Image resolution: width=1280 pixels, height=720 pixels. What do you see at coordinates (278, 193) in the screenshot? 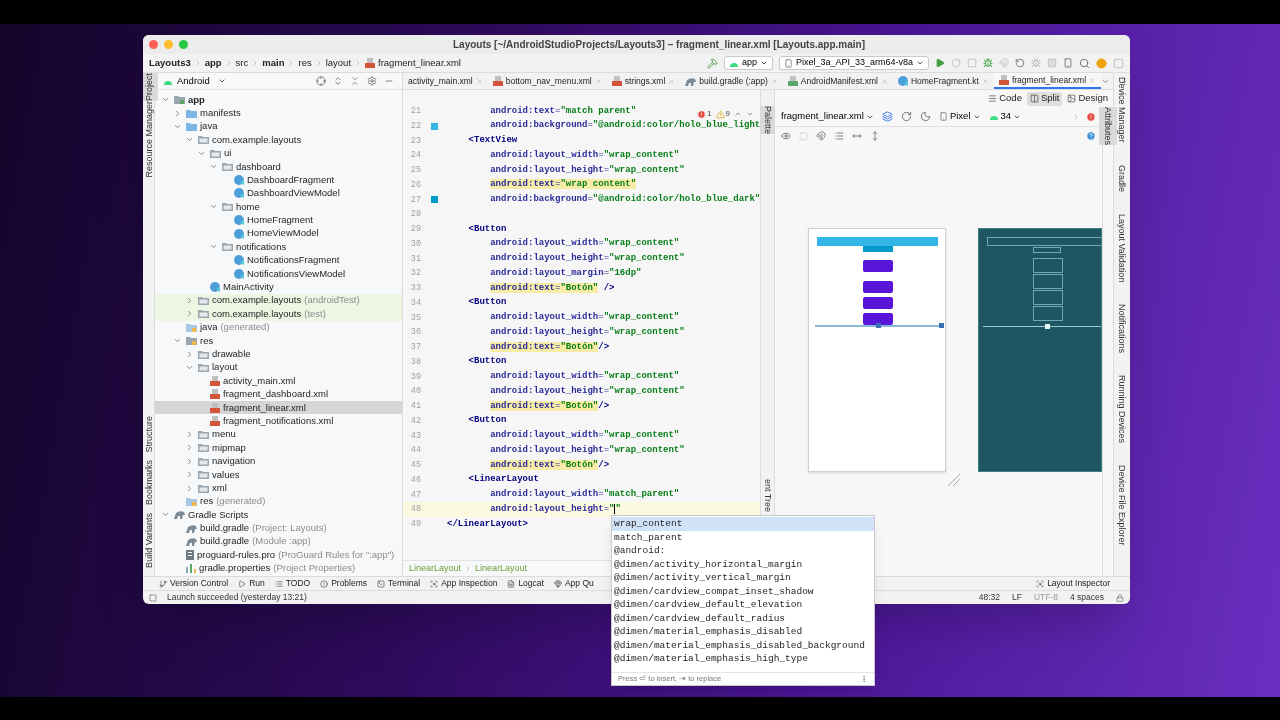
I see `tree-item: DashboardViewModel` at bounding box center [278, 193].